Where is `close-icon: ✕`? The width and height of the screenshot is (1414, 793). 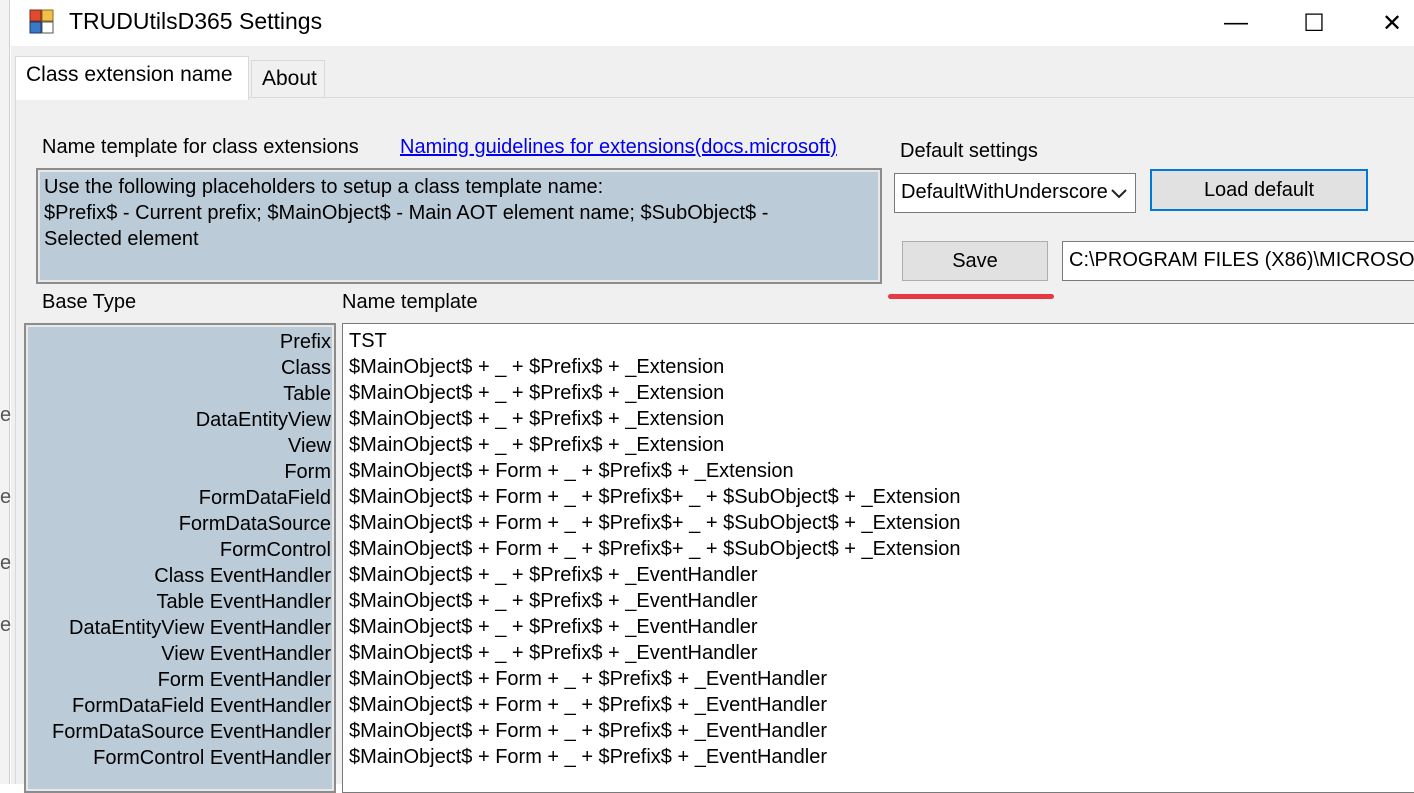
close-icon: ✕ is located at coordinates (1392, 23).